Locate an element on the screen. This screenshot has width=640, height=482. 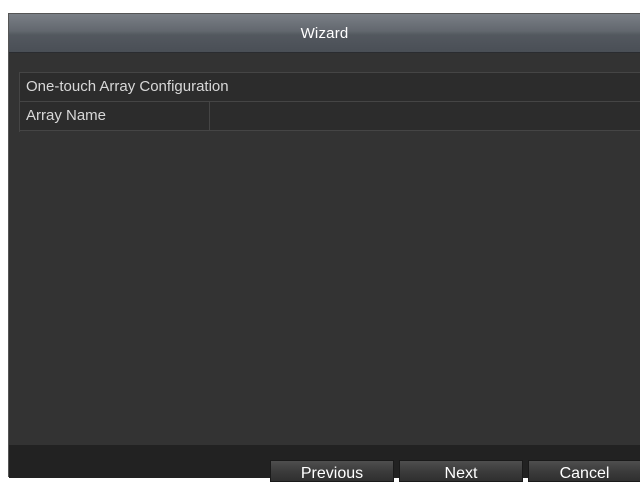
cancel-button: Cancel is located at coordinates (584, 471).